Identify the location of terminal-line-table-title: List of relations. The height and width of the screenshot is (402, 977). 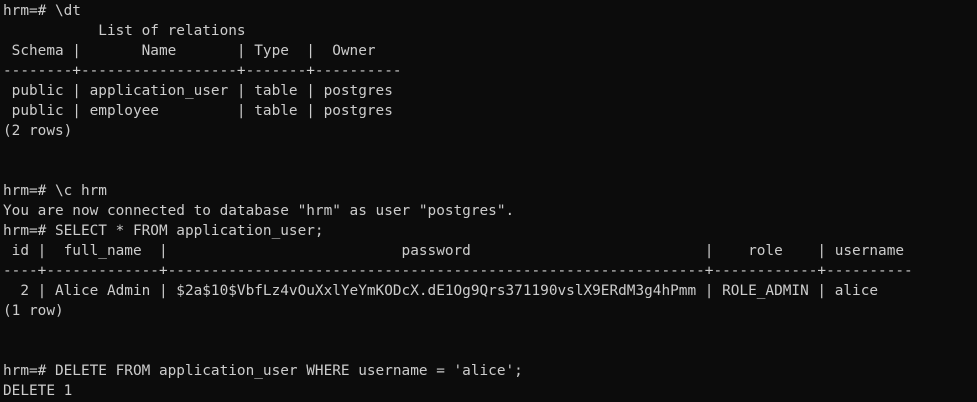
(124, 31).